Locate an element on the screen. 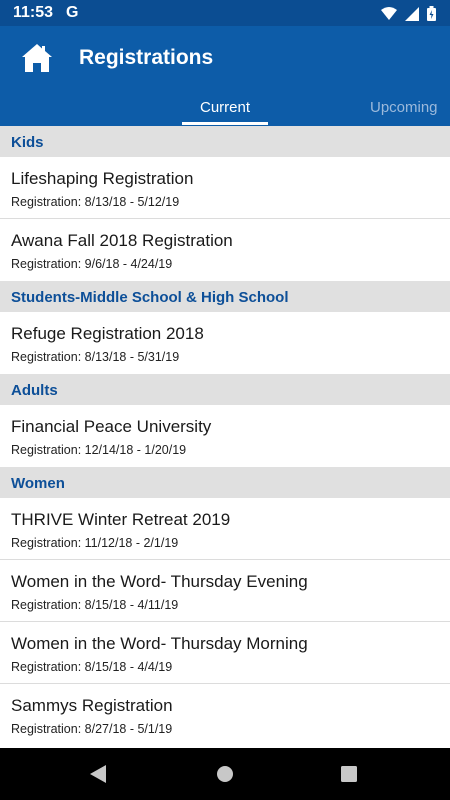  item-subtitle: Registration: 12/14/18 - 1/20/19 is located at coordinates (99, 450).